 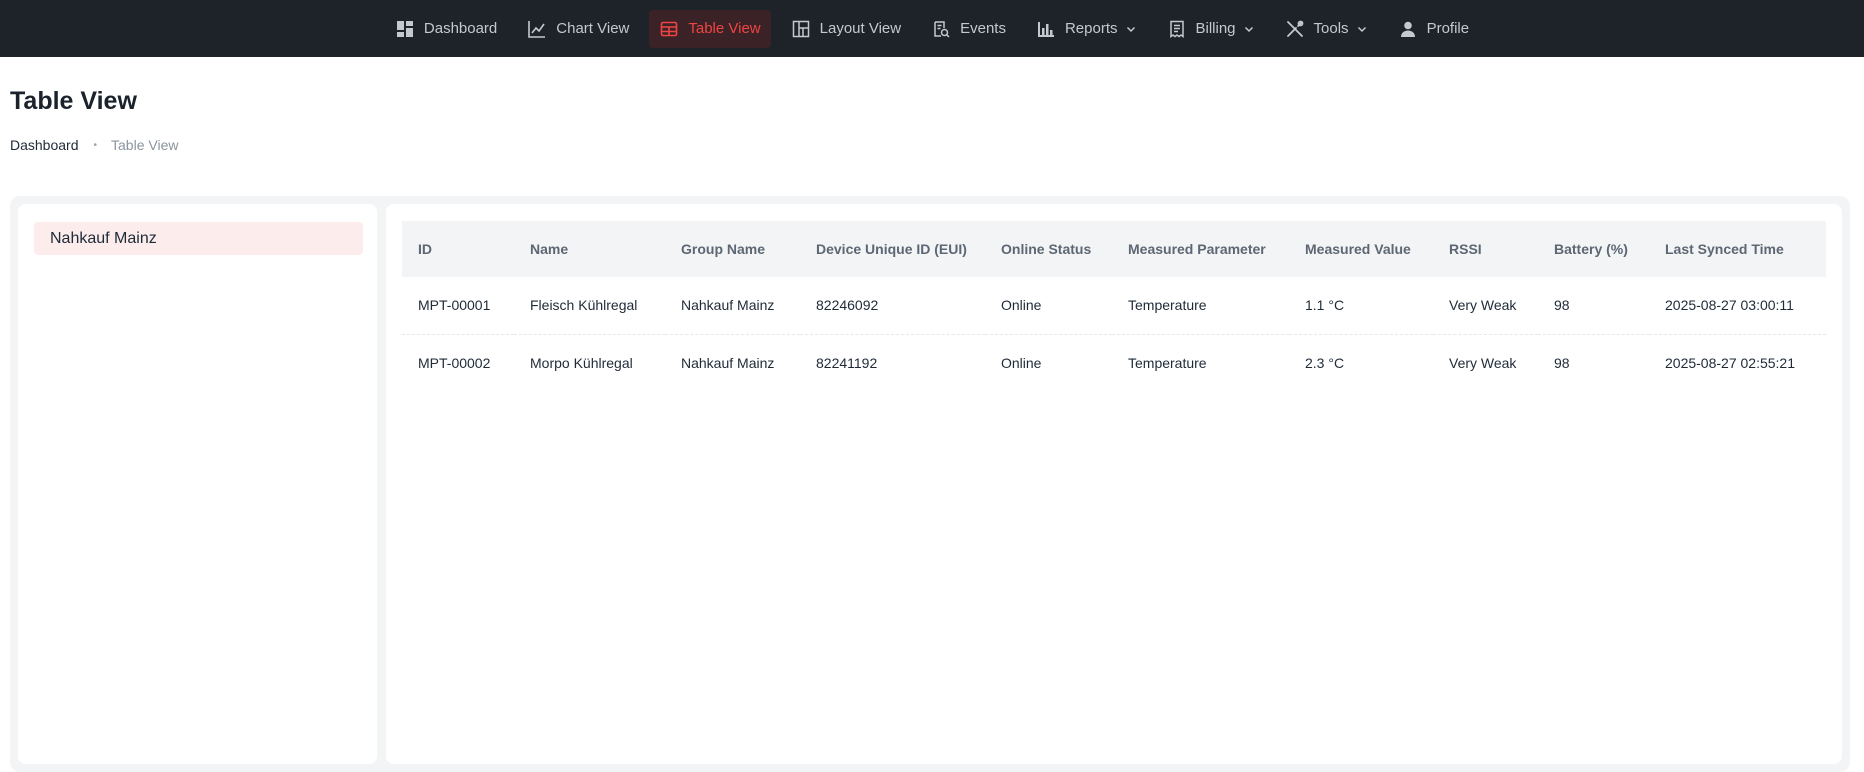 I want to click on nav-item-layout-view: Layout View, so click(x=846, y=29).